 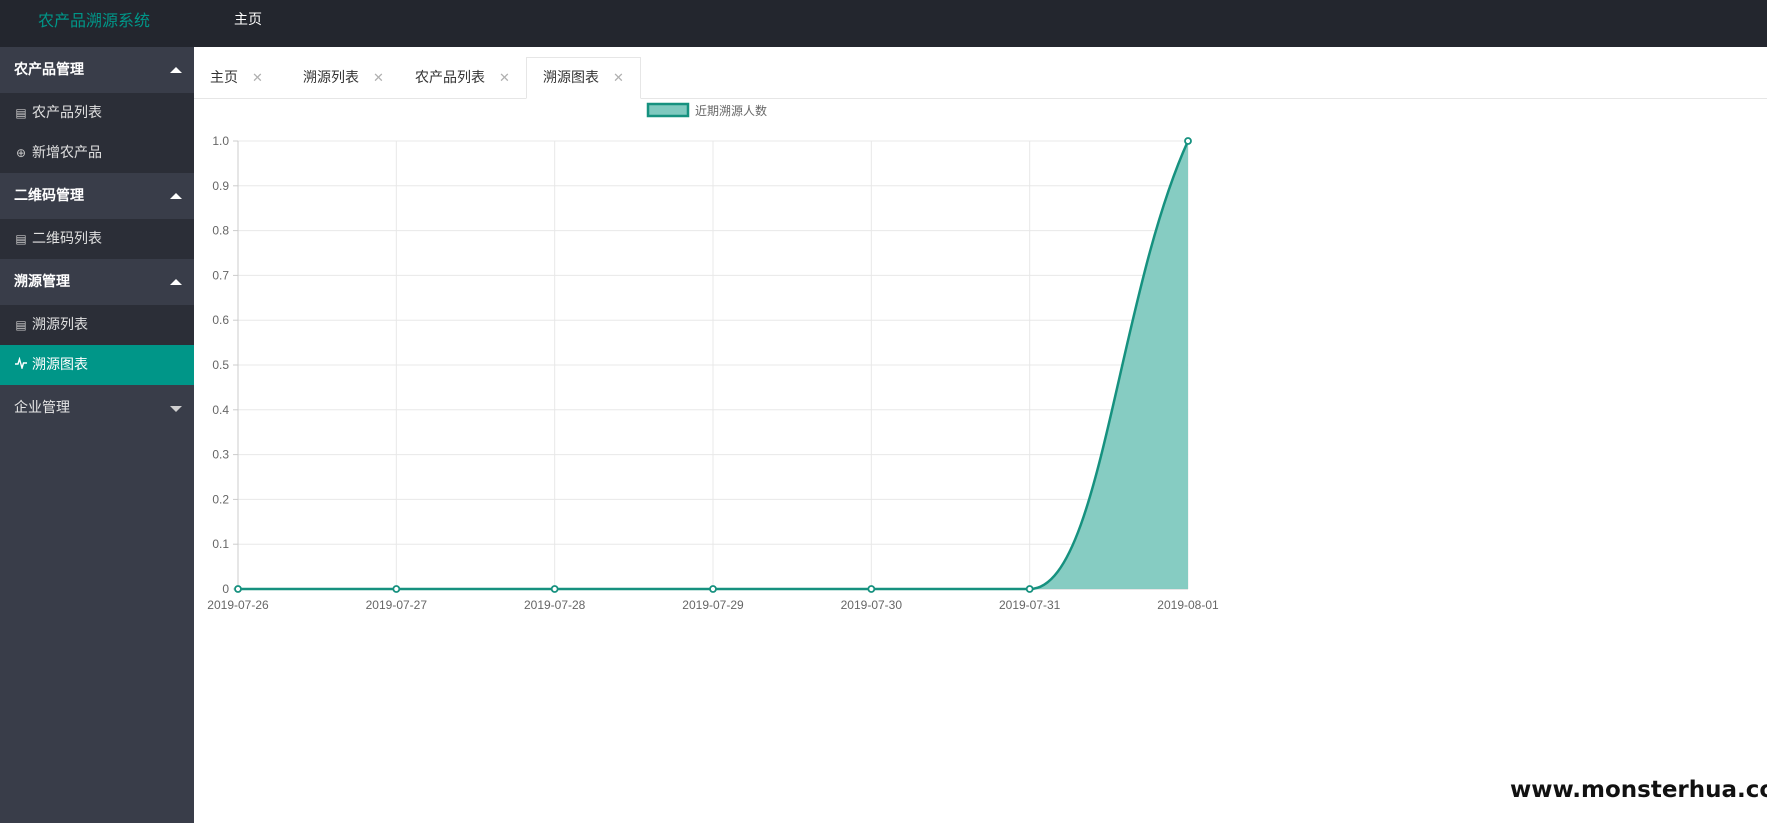 What do you see at coordinates (220, 141) in the screenshot?
I see `y-tick-label: 1.0` at bounding box center [220, 141].